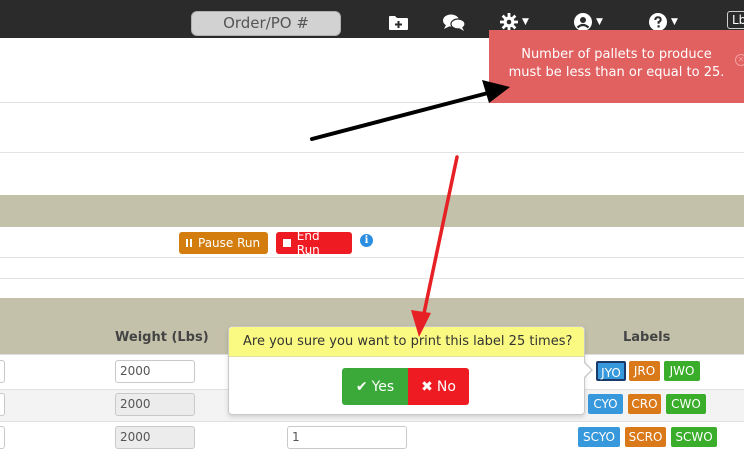 Image resolution: width=744 pixels, height=465 pixels. What do you see at coordinates (694, 437) in the screenshot?
I see `label-scwo-button: SCWO` at bounding box center [694, 437].